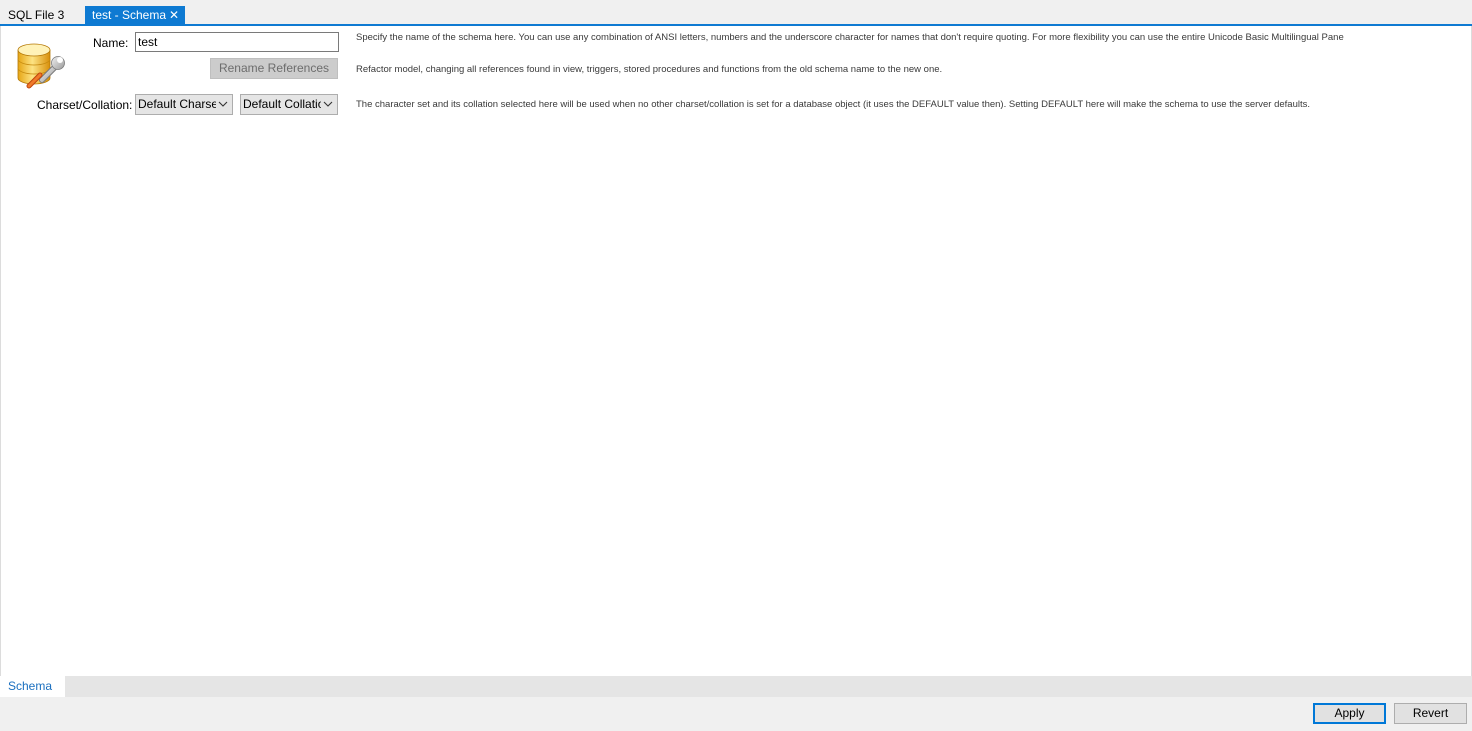 The image size is (1472, 731). I want to click on name-label: Name:, so click(111, 43).